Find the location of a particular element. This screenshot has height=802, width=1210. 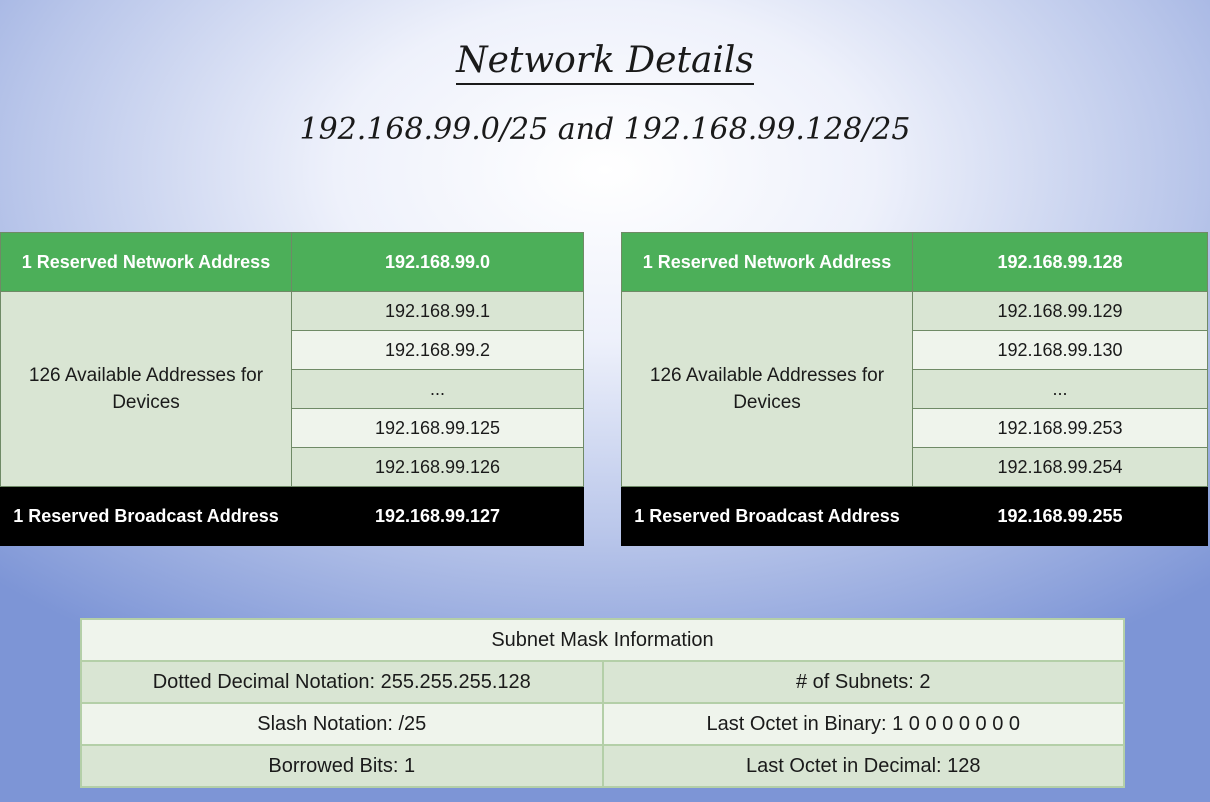

address-cell: 192.168.99.2 is located at coordinates (437, 350).